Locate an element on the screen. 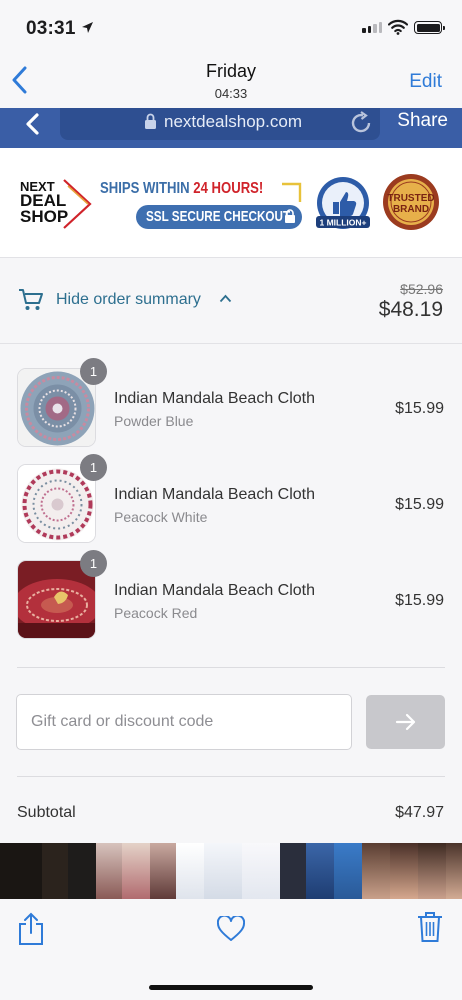 Image resolution: width=462 pixels, height=1000 pixels. banner-arrow-icon is located at coordinates (292, 192).